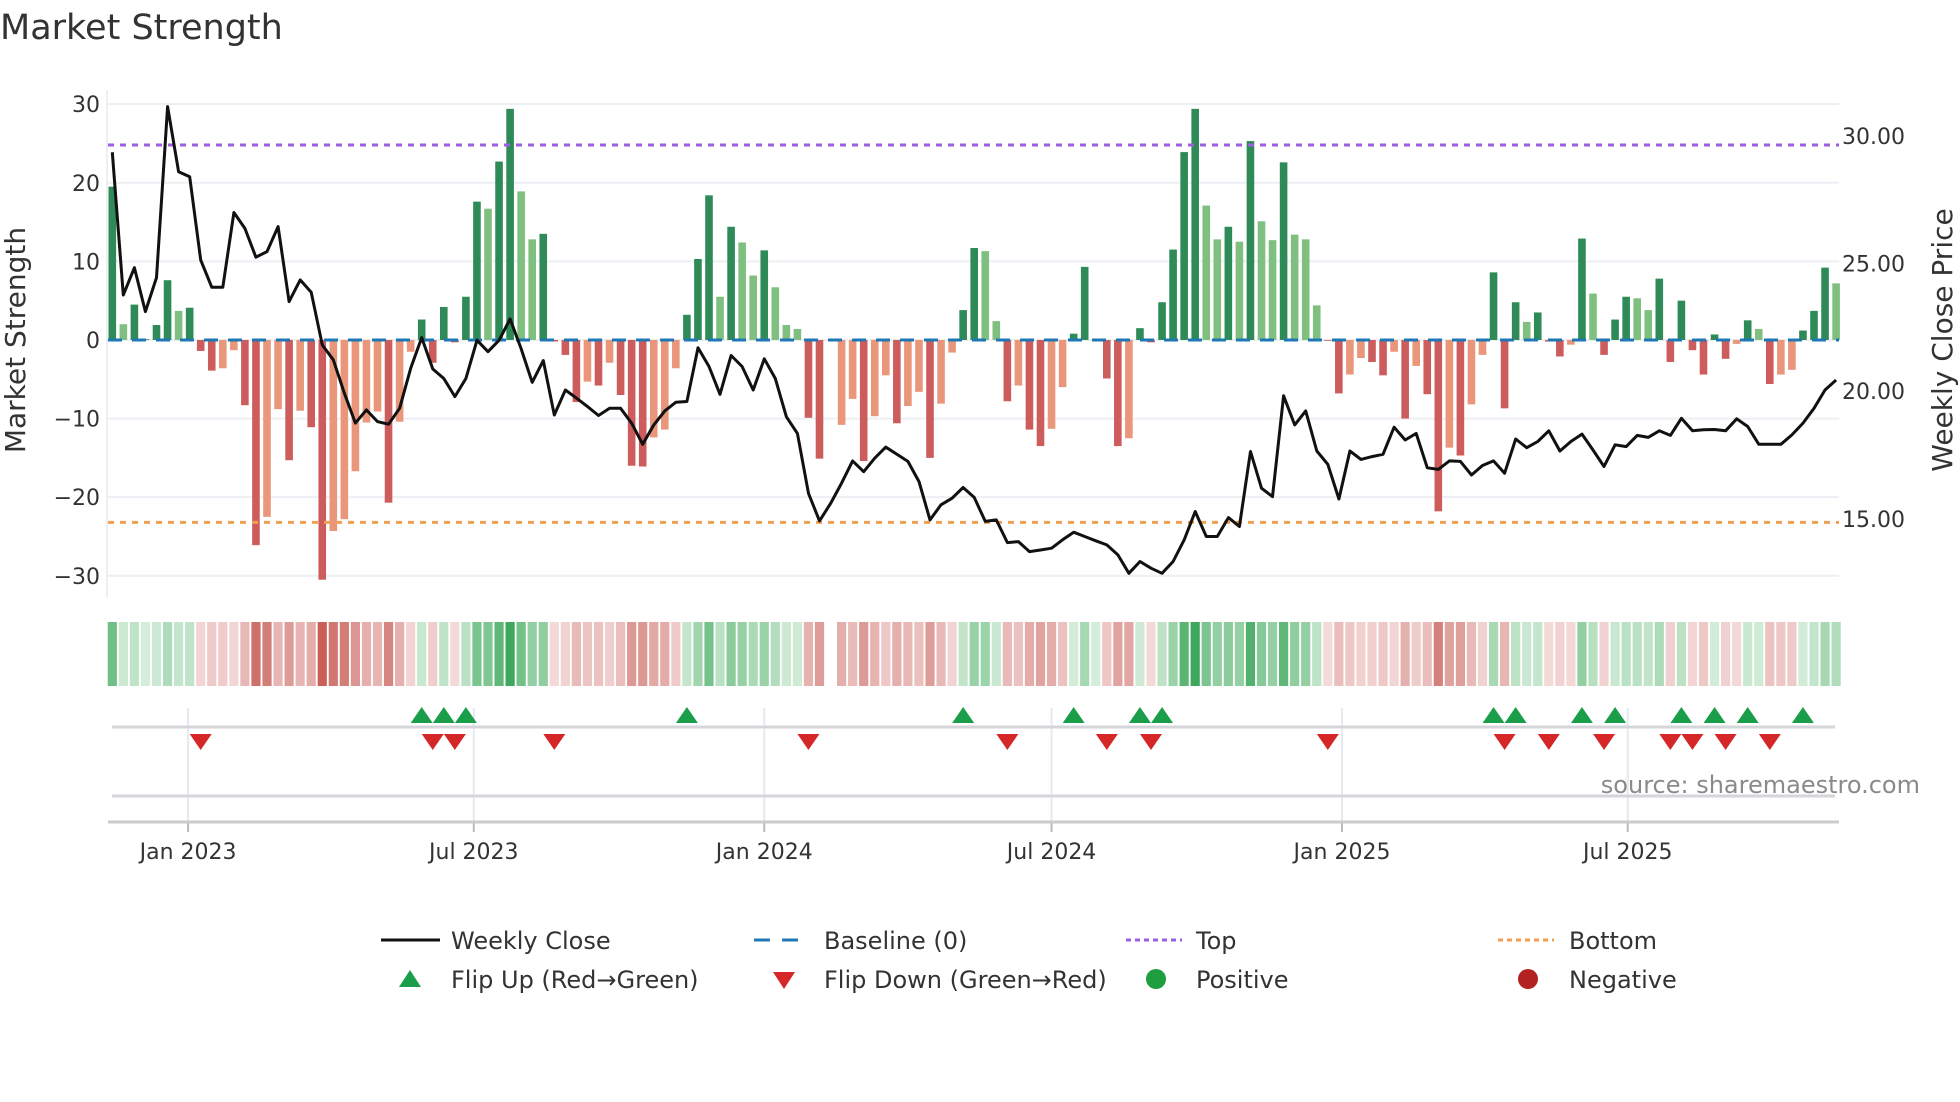 This screenshot has width=1960, height=1102. I want to click on x-tick-label: Jan 2024, so click(763, 852).